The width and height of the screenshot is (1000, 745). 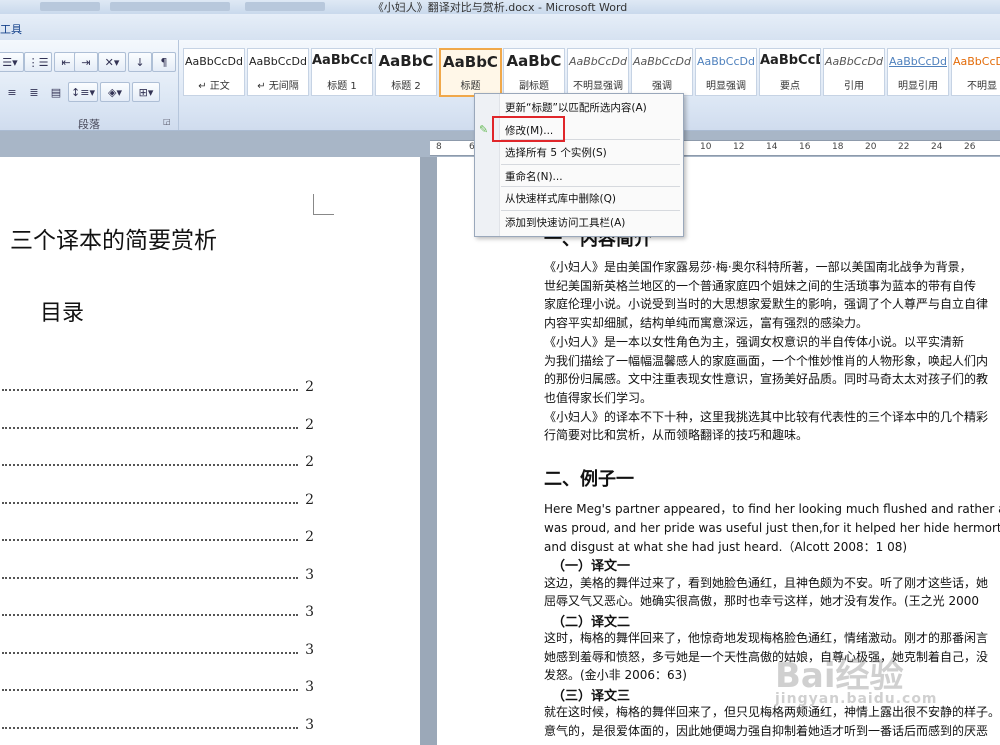 I want to click on style-4: AaBbC 标题, so click(x=470, y=72).